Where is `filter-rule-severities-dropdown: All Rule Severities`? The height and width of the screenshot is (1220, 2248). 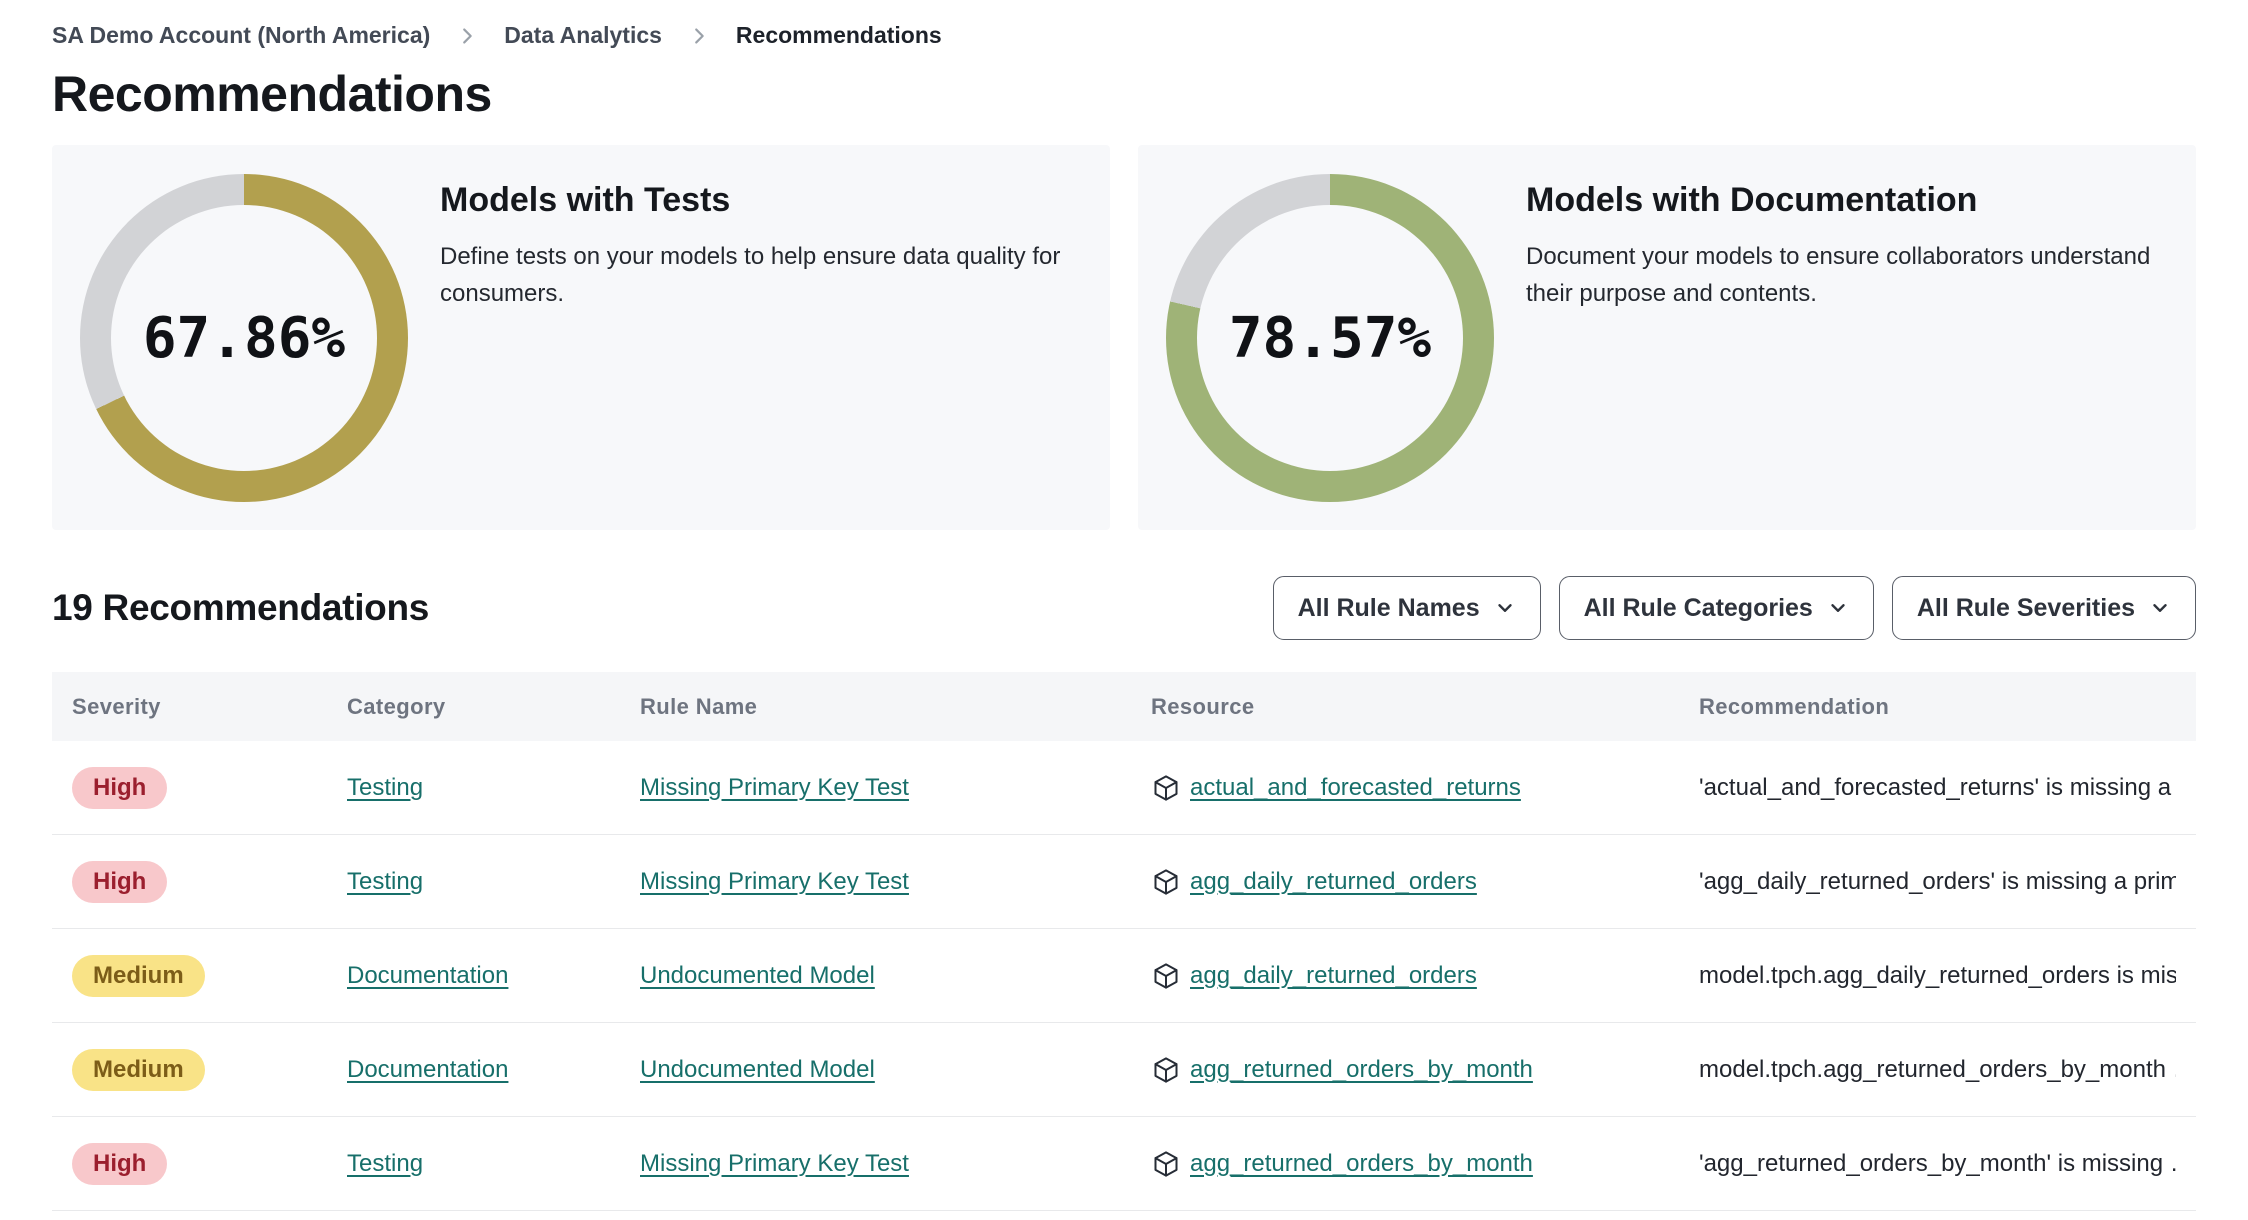
filter-rule-severities-dropdown: All Rule Severities is located at coordinates (2043, 608).